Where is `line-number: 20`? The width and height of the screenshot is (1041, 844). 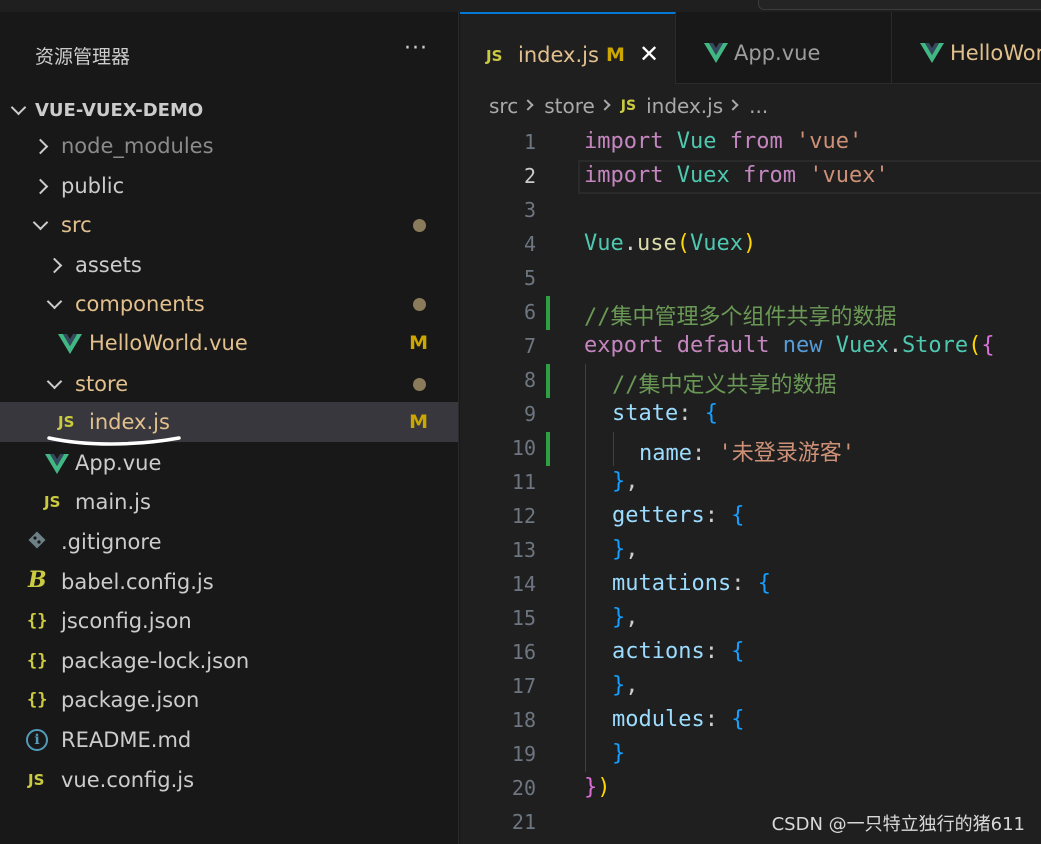 line-number: 20 is located at coordinates (523, 788).